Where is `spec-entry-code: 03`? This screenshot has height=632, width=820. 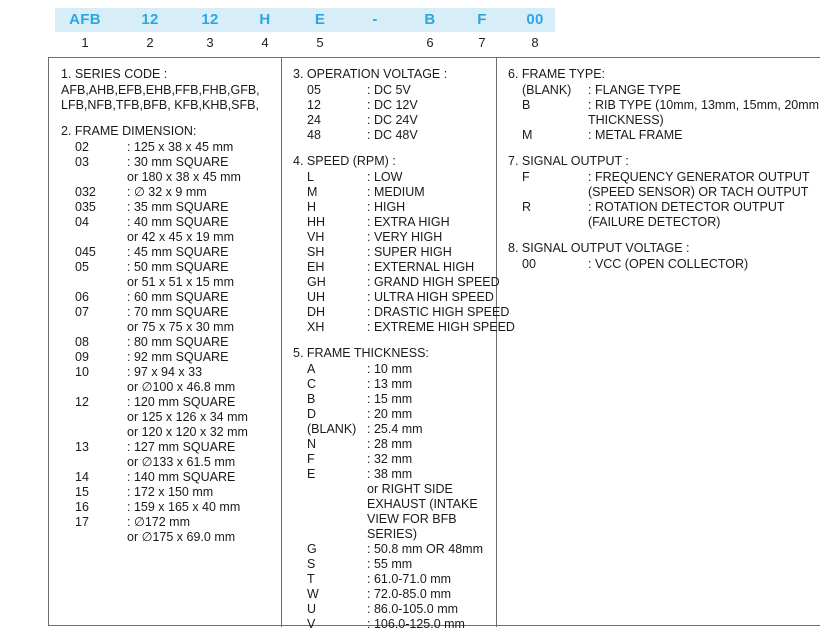 spec-entry-code: 03 is located at coordinates (82, 162).